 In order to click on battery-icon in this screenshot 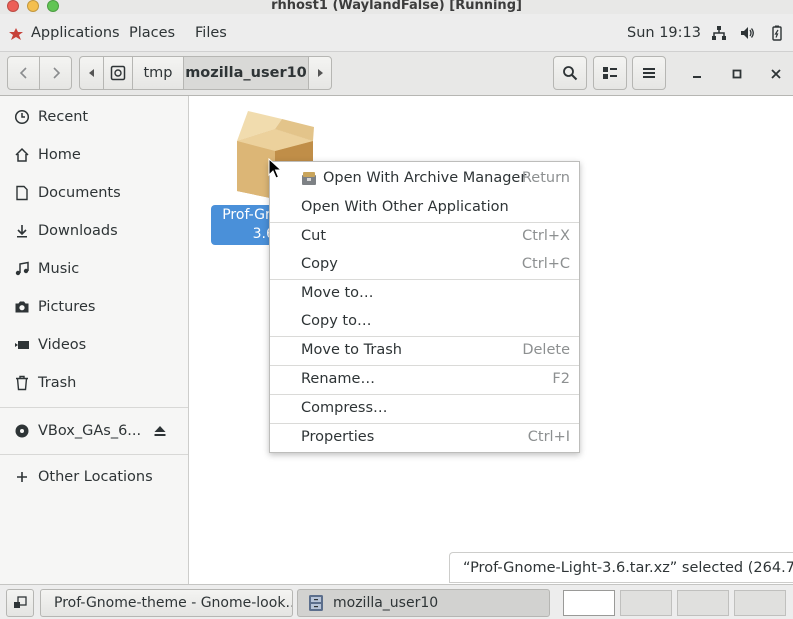, I will do `click(777, 33)`.